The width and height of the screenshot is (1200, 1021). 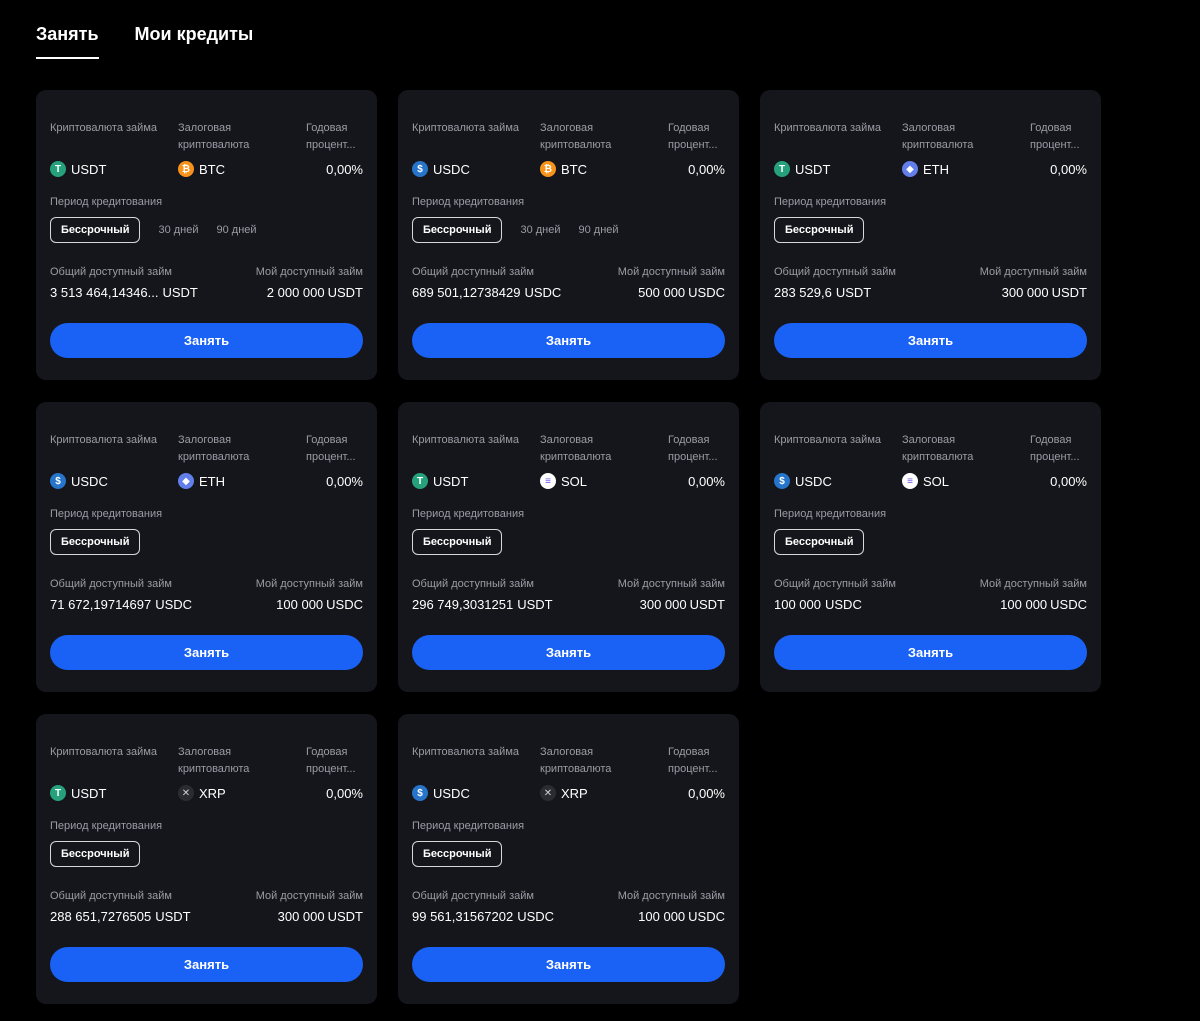 What do you see at coordinates (706, 169) in the screenshot?
I see `annual-rate-value: 0,00%` at bounding box center [706, 169].